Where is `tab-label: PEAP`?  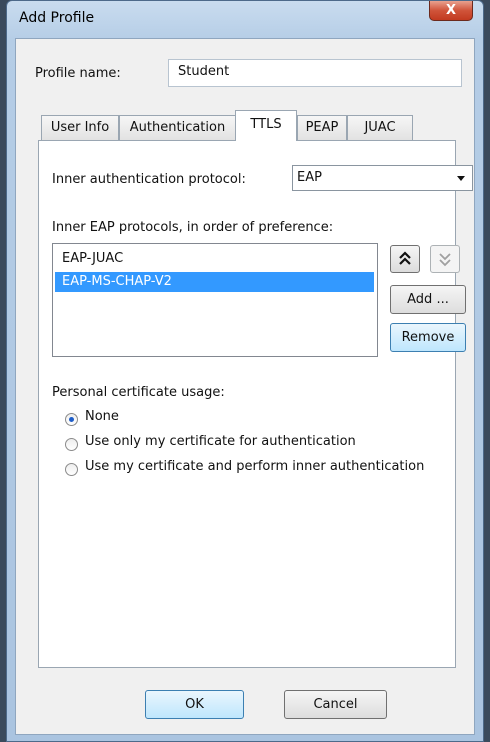 tab-label: PEAP is located at coordinates (322, 127).